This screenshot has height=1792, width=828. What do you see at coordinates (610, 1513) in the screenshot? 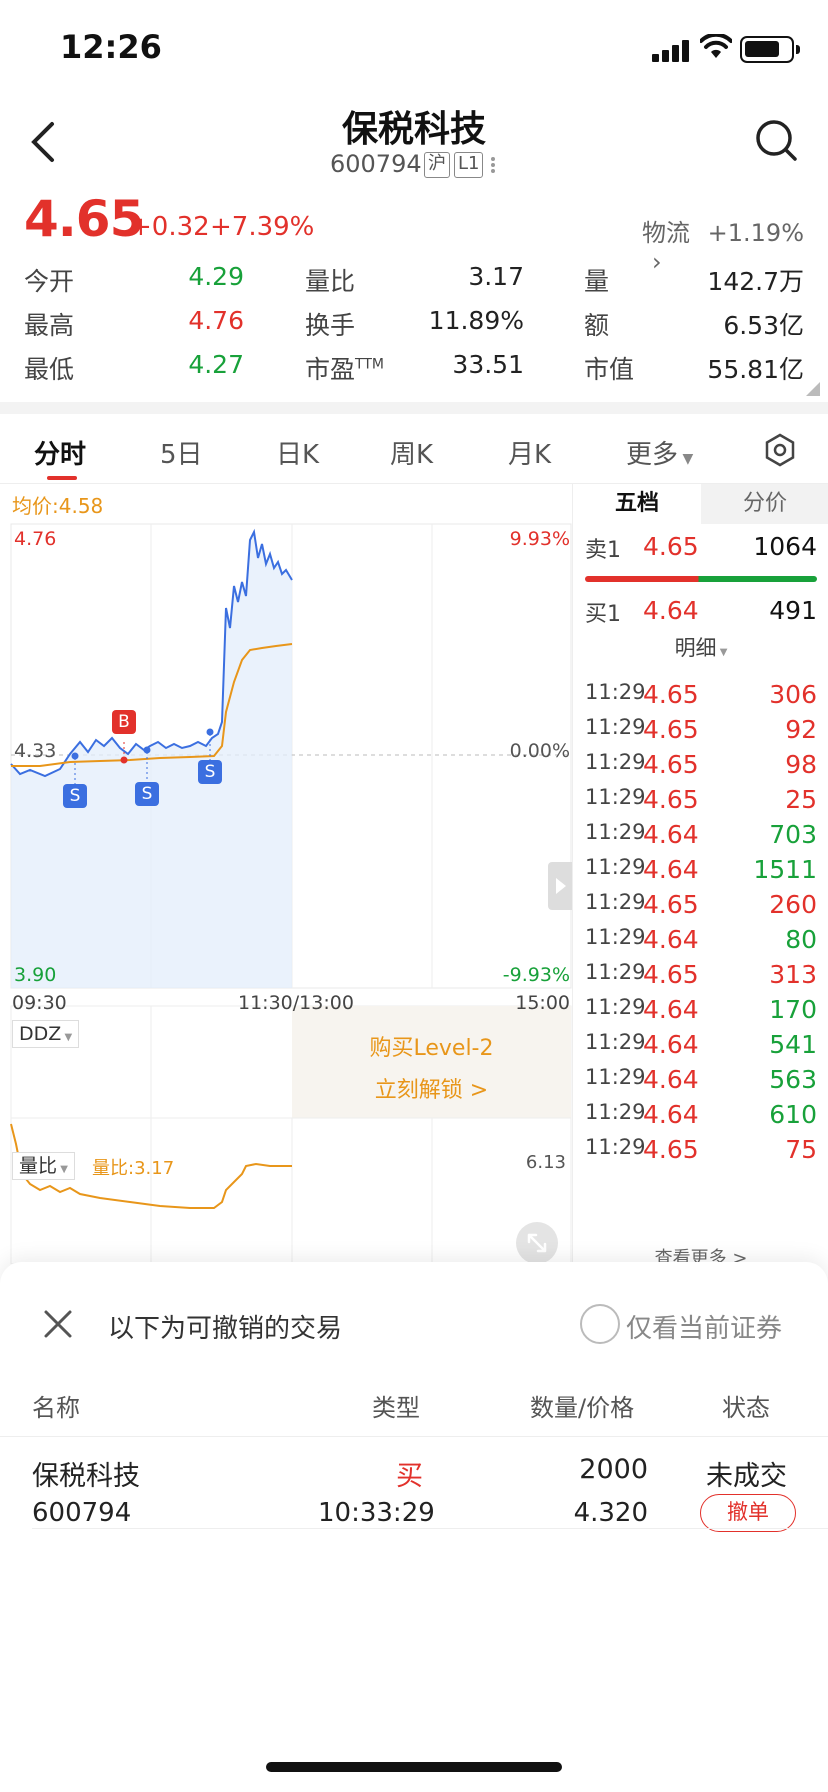
I see `order-price: 4.320` at bounding box center [610, 1513].